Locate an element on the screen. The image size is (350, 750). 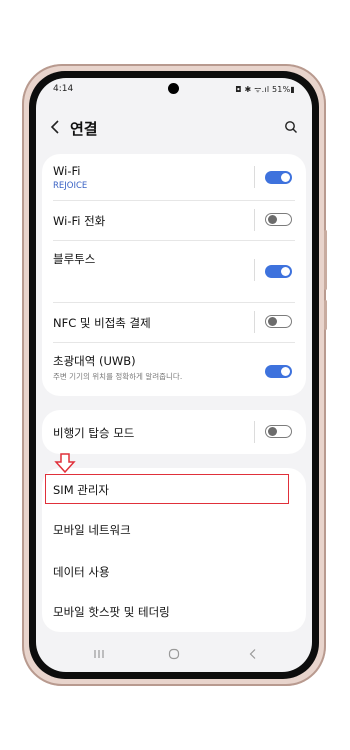
mobile-network-label: 모바일 네트워크 is located at coordinates (92, 530).